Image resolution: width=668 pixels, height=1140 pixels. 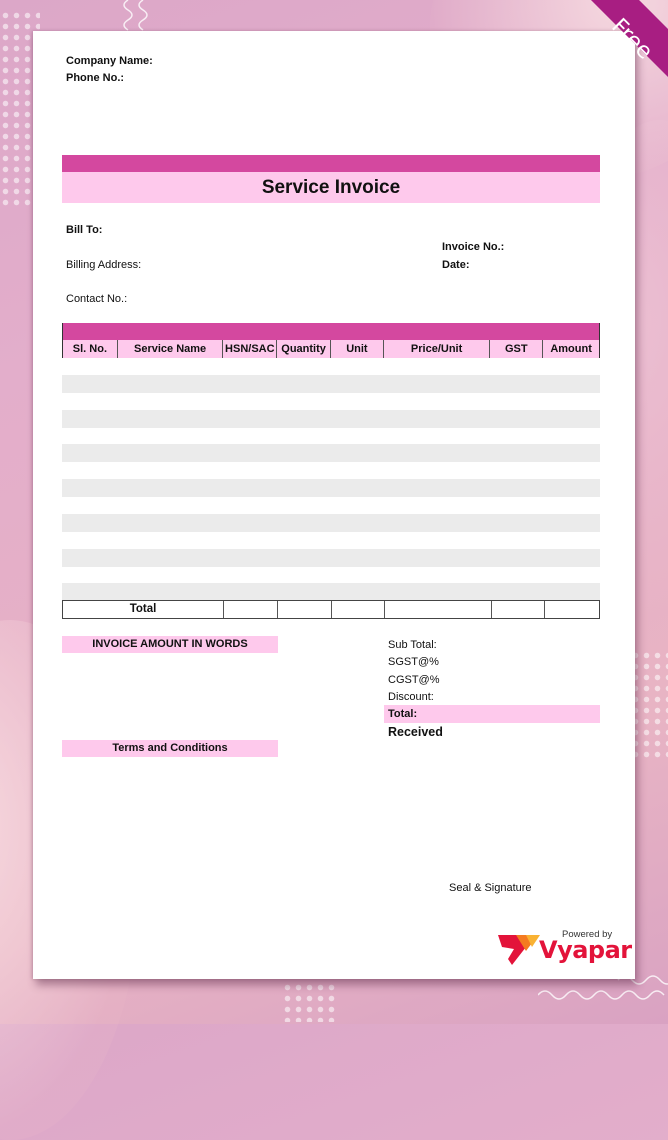 What do you see at coordinates (519, 950) in the screenshot?
I see `vyapar-logo-icon` at bounding box center [519, 950].